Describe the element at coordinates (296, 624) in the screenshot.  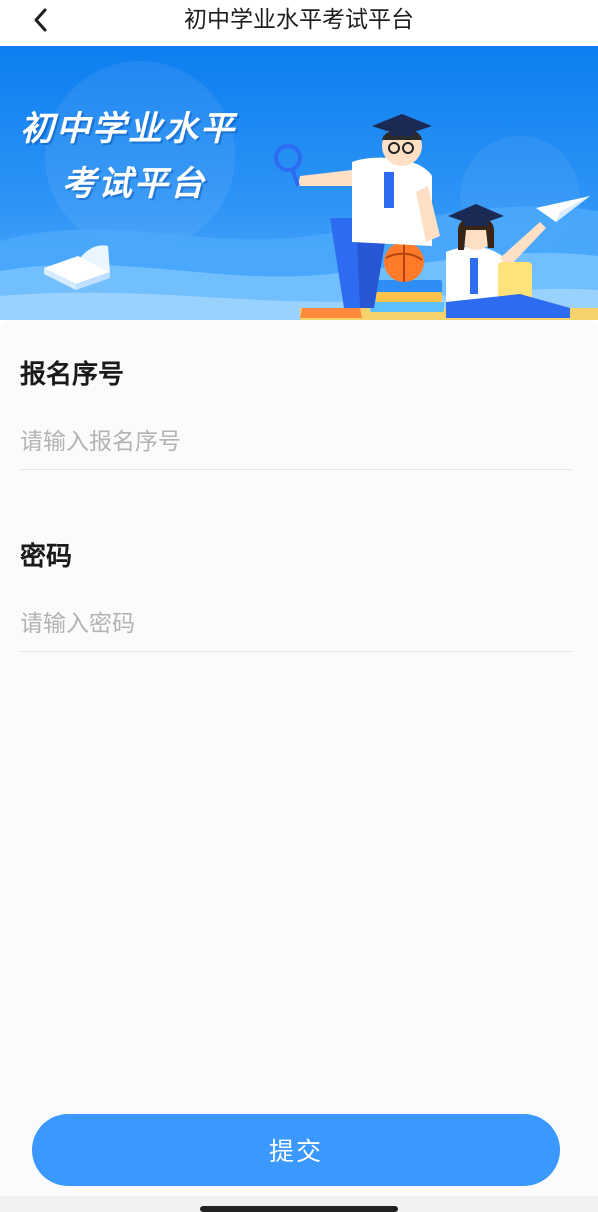
I see `password-input` at that location.